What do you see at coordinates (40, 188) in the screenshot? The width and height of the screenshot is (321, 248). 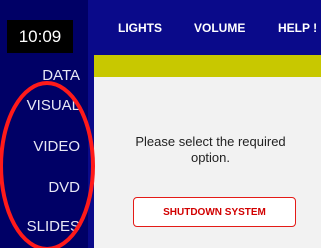 I see `sidebar-item-dvd: DVD` at bounding box center [40, 188].